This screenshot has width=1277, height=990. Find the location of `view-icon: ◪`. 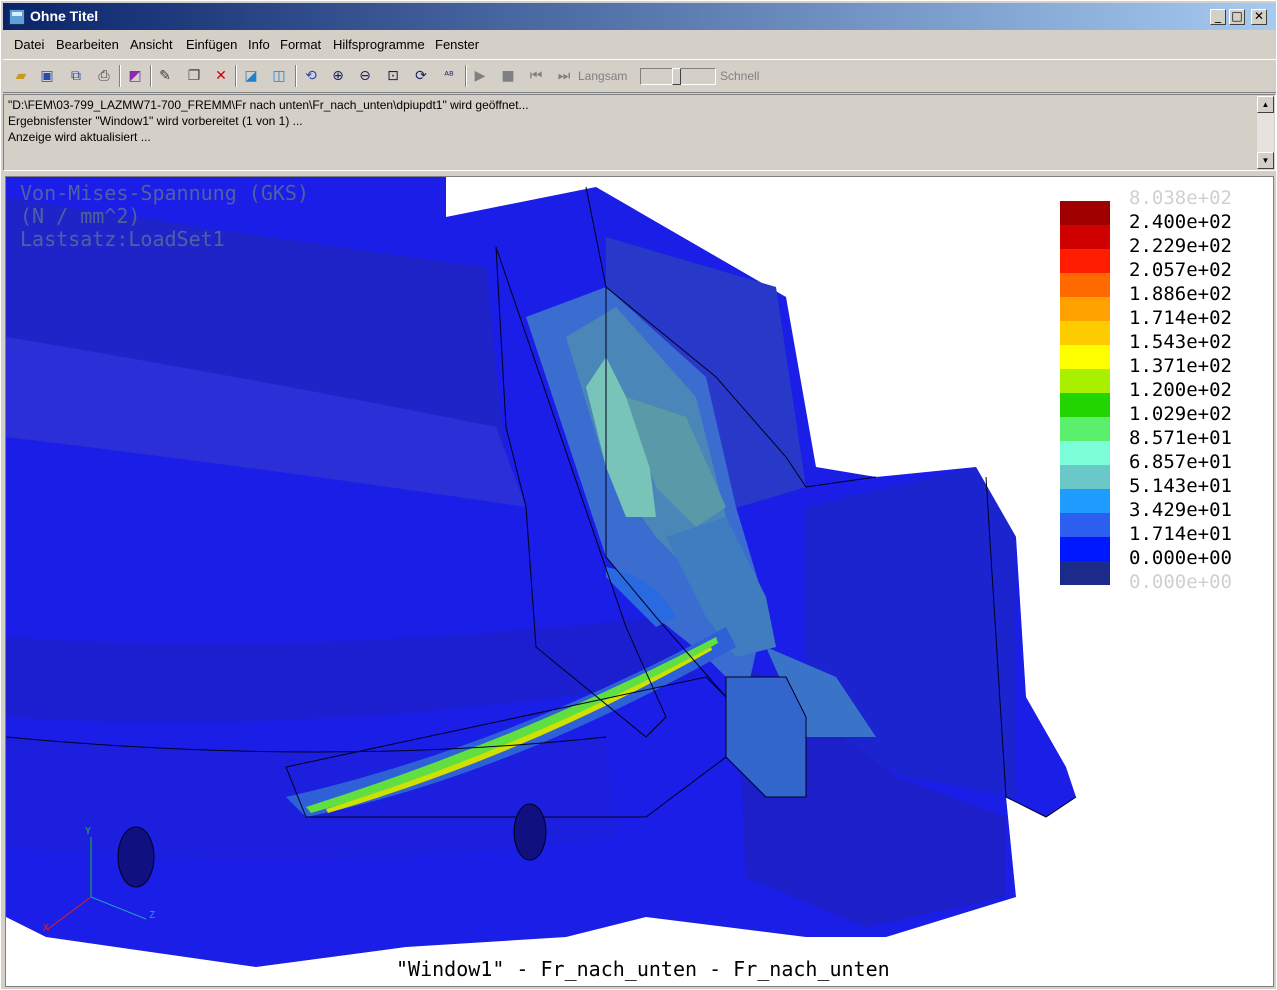

view-icon: ◪ is located at coordinates (251, 76).